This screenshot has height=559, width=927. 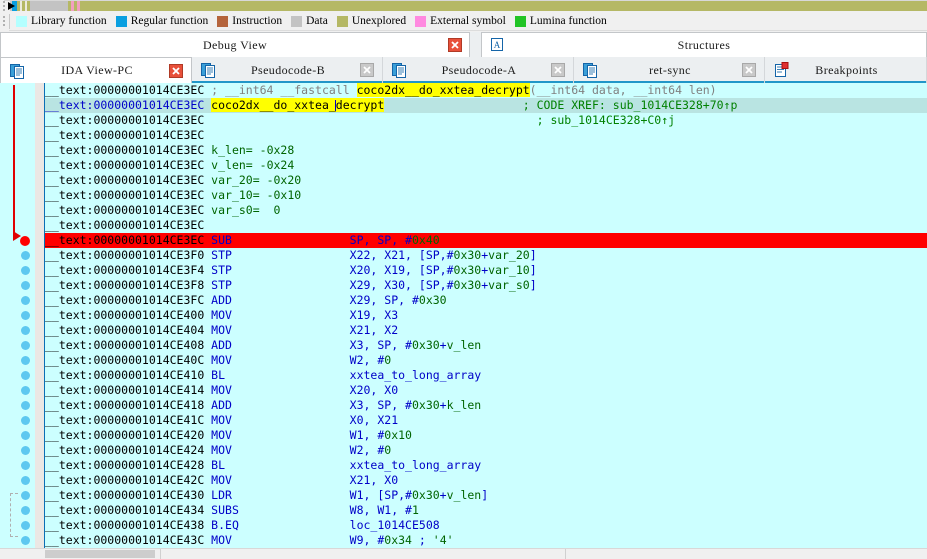 What do you see at coordinates (669, 70) in the screenshot?
I see `tab-ret-sync: ret-sync` at bounding box center [669, 70].